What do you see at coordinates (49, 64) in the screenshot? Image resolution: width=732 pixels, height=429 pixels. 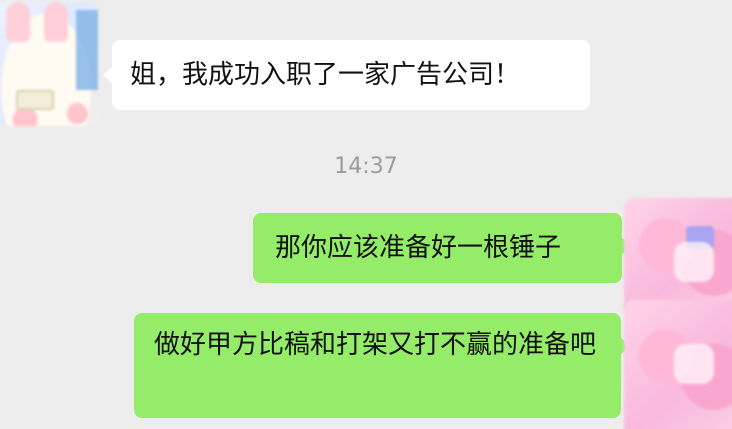 I see `contact-avatar` at bounding box center [49, 64].